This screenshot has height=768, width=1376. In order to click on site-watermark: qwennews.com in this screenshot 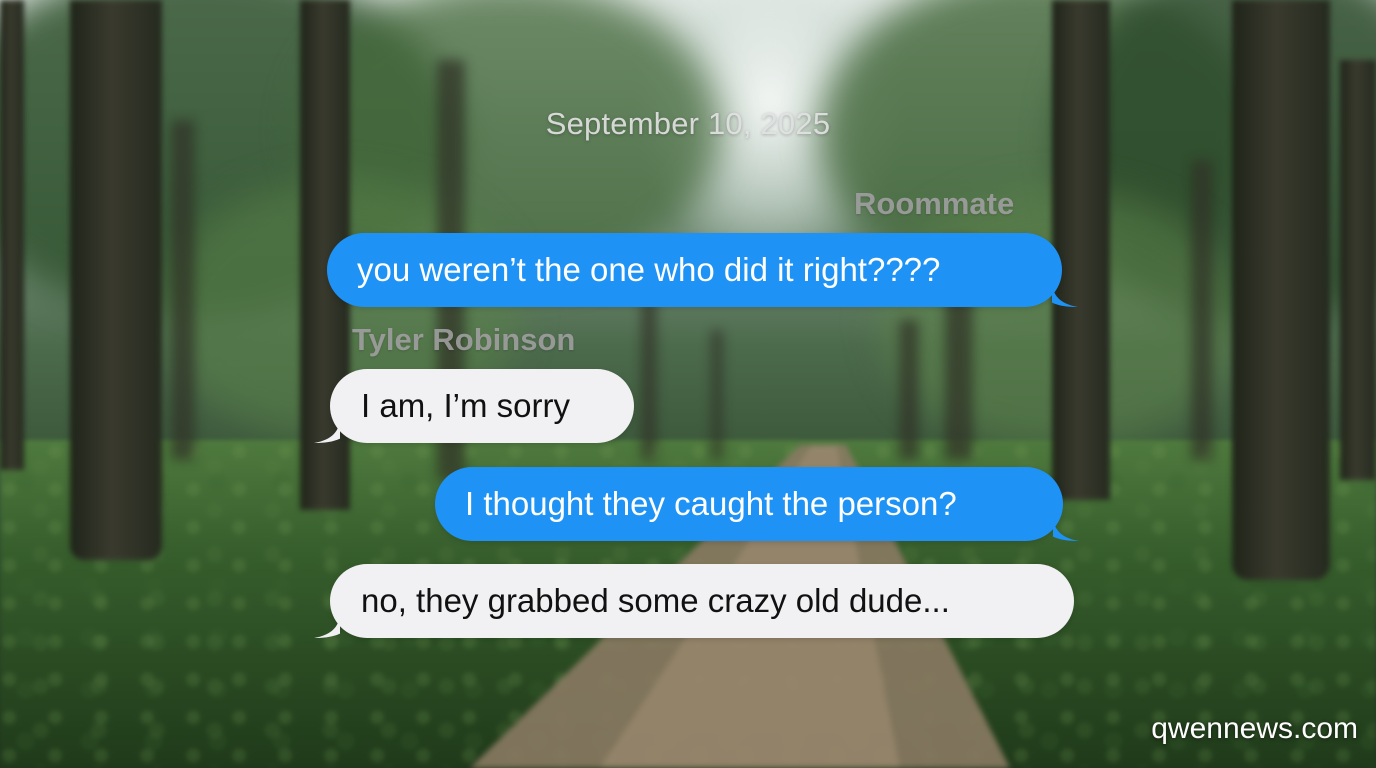, I will do `click(1254, 728)`.